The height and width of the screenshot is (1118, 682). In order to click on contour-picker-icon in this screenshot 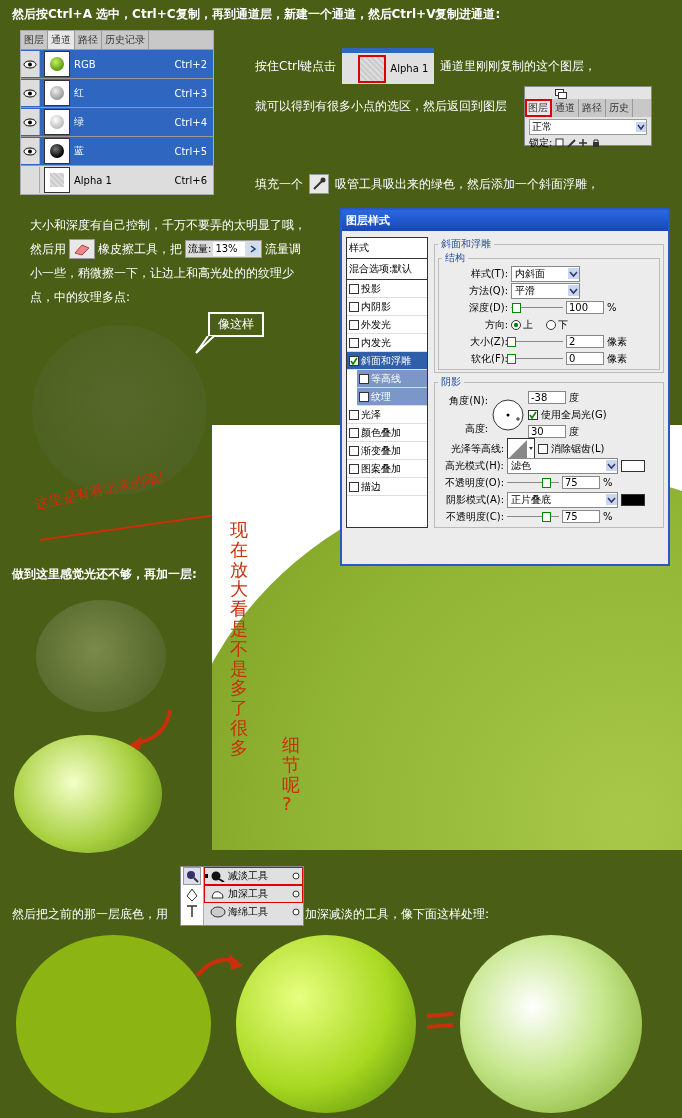, I will do `click(521, 448)`.